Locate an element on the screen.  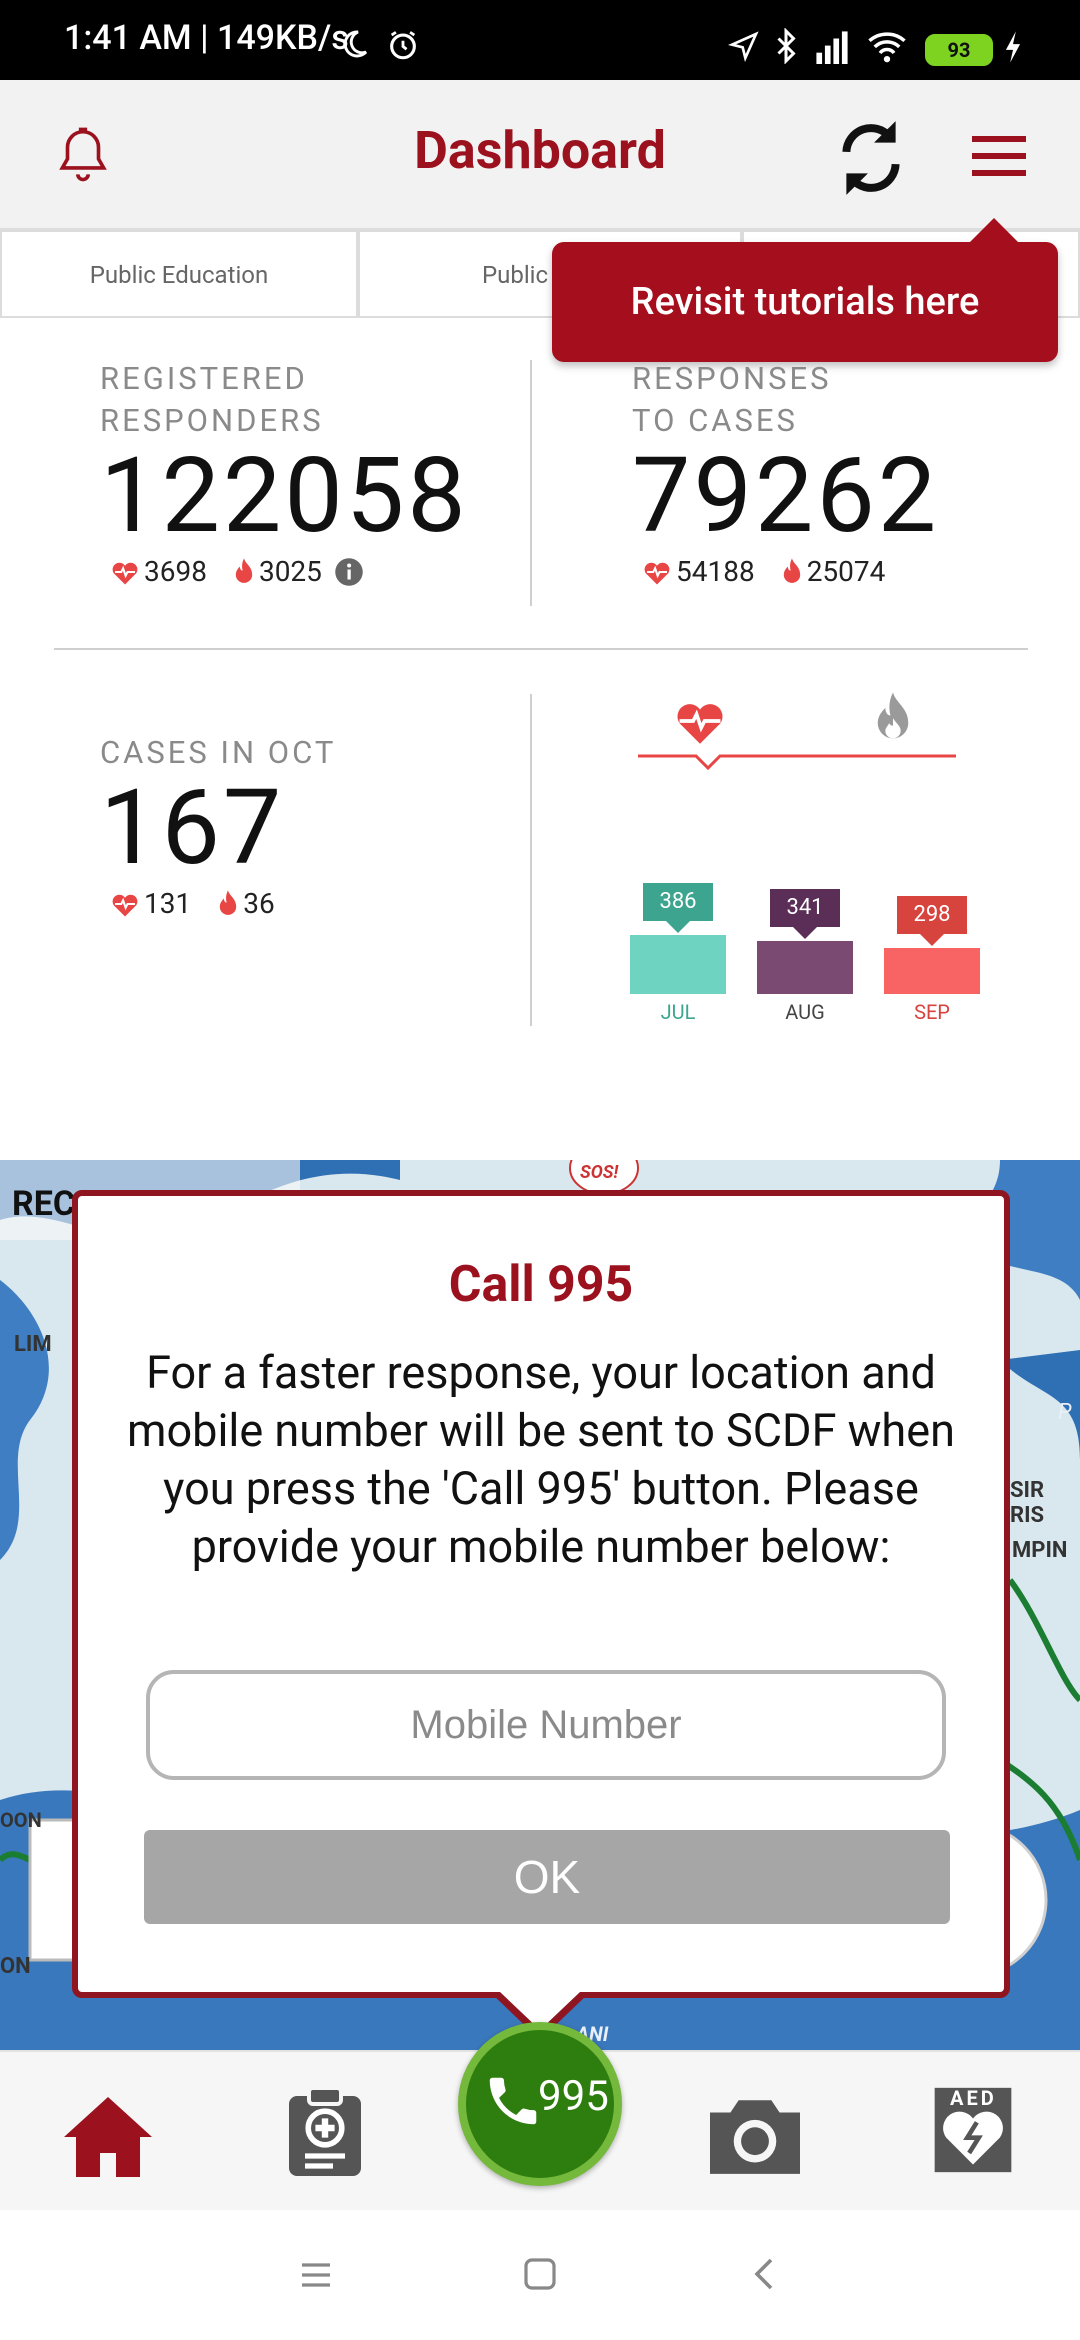
charging-icon is located at coordinates (1013, 47).